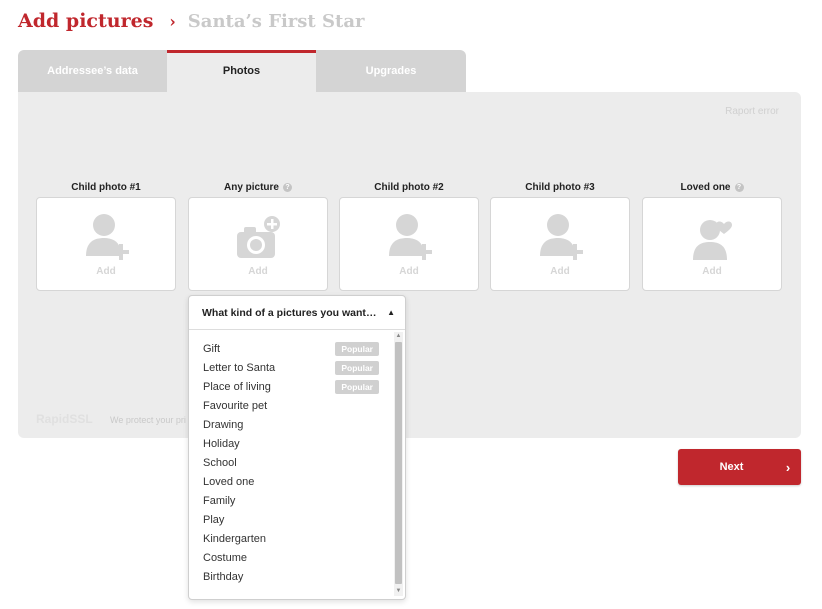 The height and width of the screenshot is (609, 822). I want to click on dropdown-option-label: Birthday, so click(223, 576).